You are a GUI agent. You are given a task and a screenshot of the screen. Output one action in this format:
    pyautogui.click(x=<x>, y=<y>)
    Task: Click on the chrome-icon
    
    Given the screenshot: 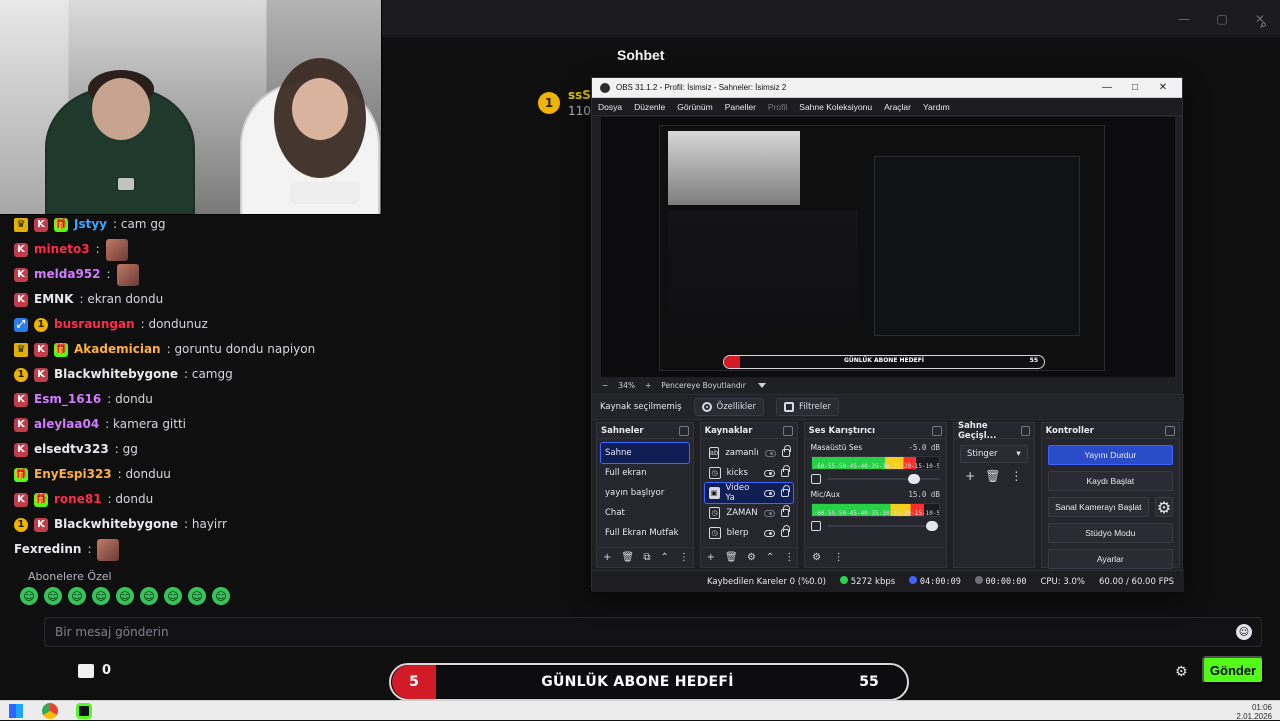 What is the action you would take?
    pyautogui.click(x=50, y=711)
    